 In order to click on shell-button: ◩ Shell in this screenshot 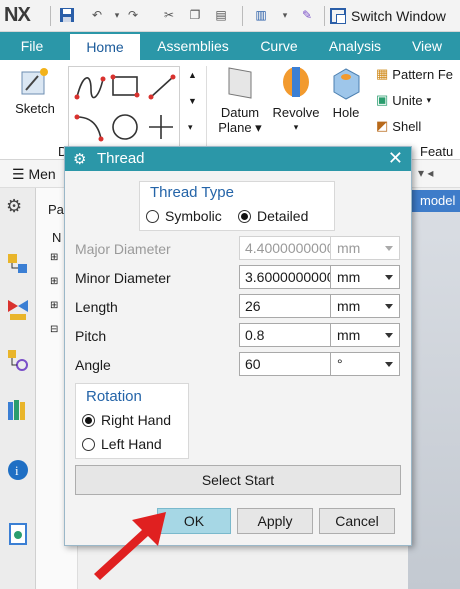, I will do `click(398, 126)`.